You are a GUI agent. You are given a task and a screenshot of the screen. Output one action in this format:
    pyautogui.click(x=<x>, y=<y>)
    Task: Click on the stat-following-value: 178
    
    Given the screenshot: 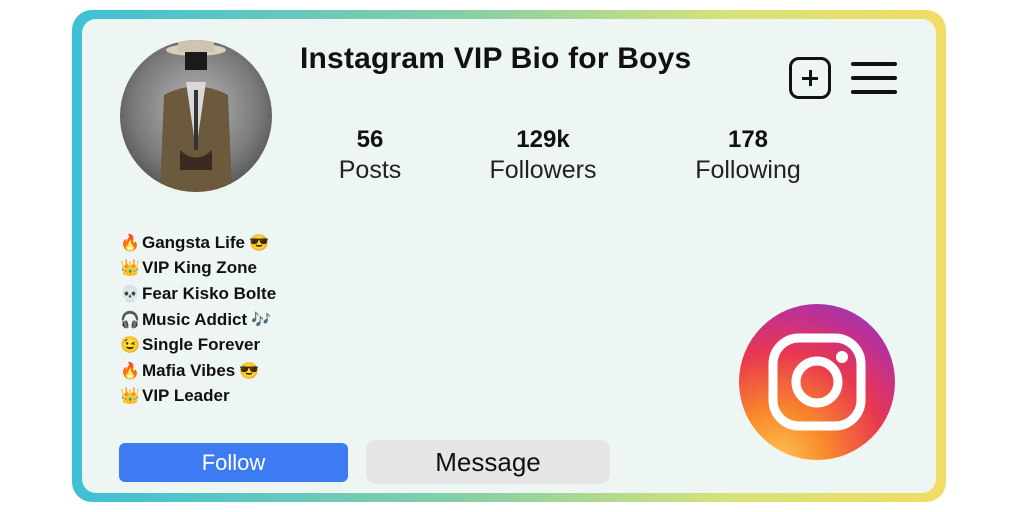 What is the action you would take?
    pyautogui.click(x=748, y=139)
    